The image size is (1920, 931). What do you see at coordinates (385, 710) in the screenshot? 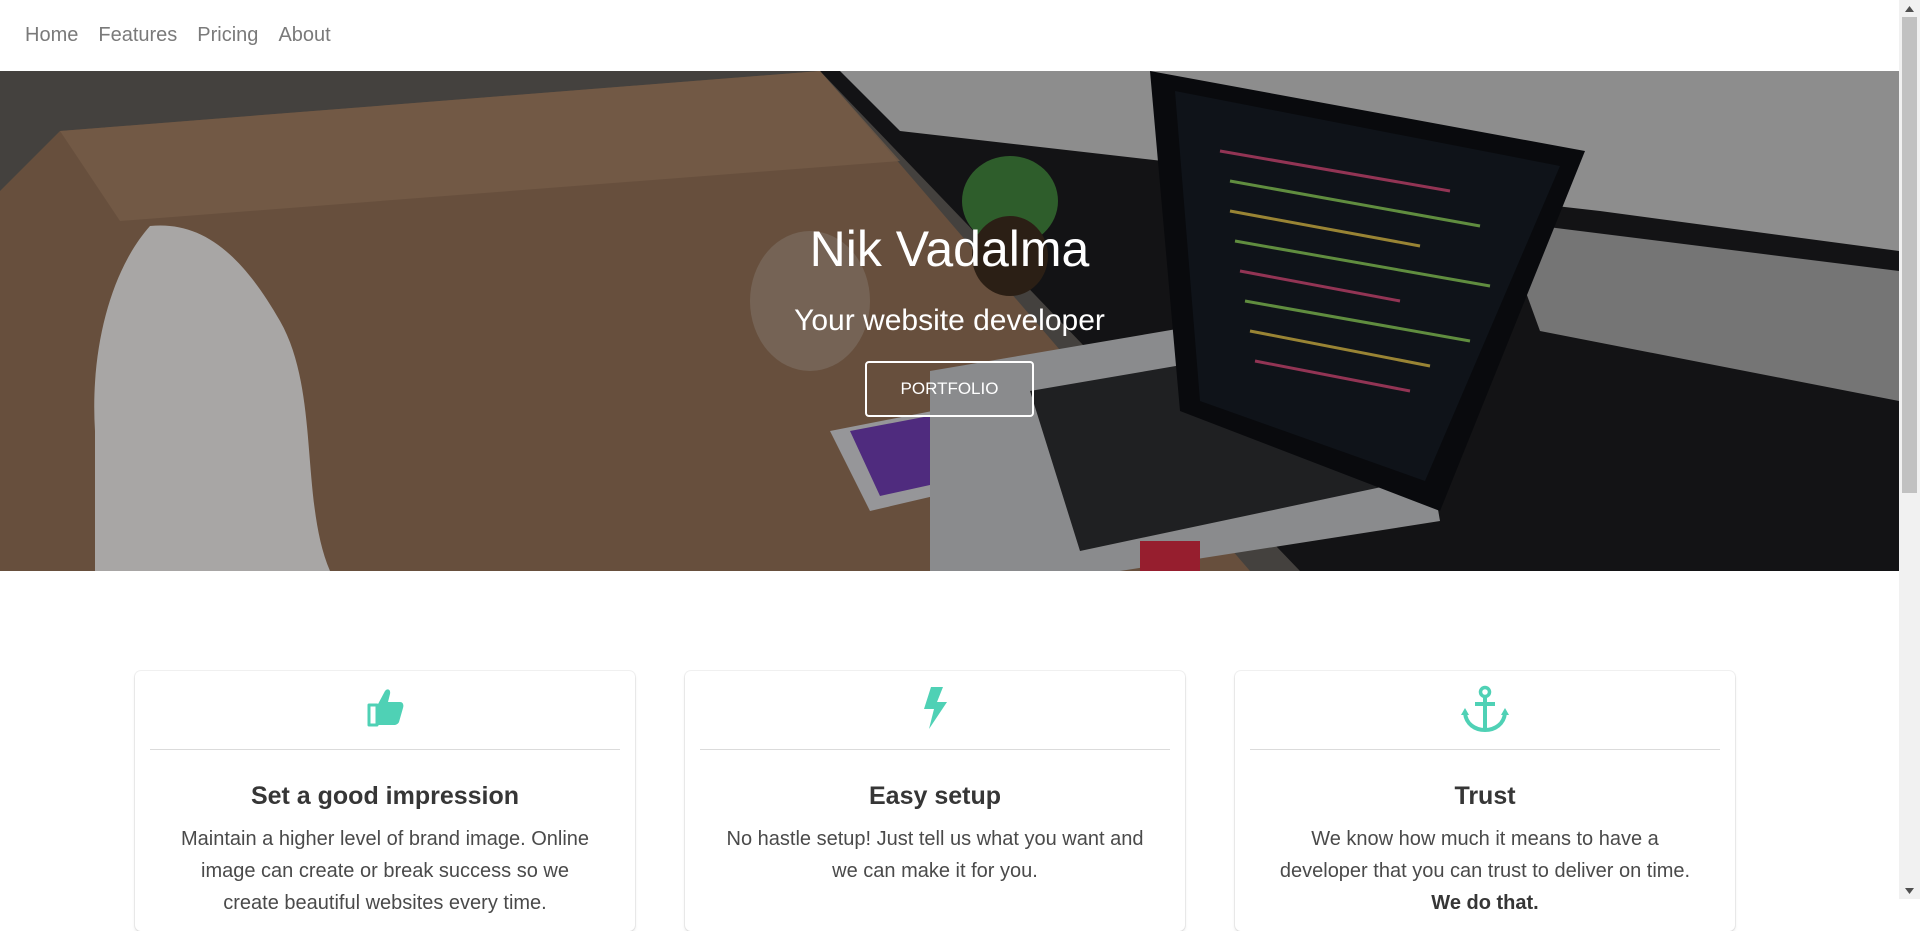
I see `thumbs-up-icon` at bounding box center [385, 710].